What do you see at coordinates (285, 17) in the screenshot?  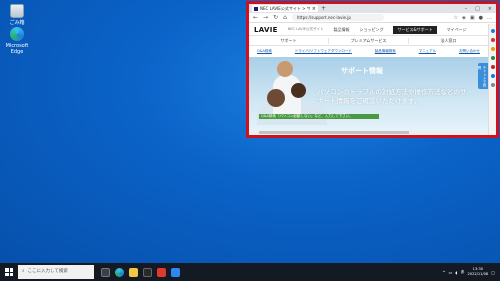 I see `home-icon: ⌂` at bounding box center [285, 17].